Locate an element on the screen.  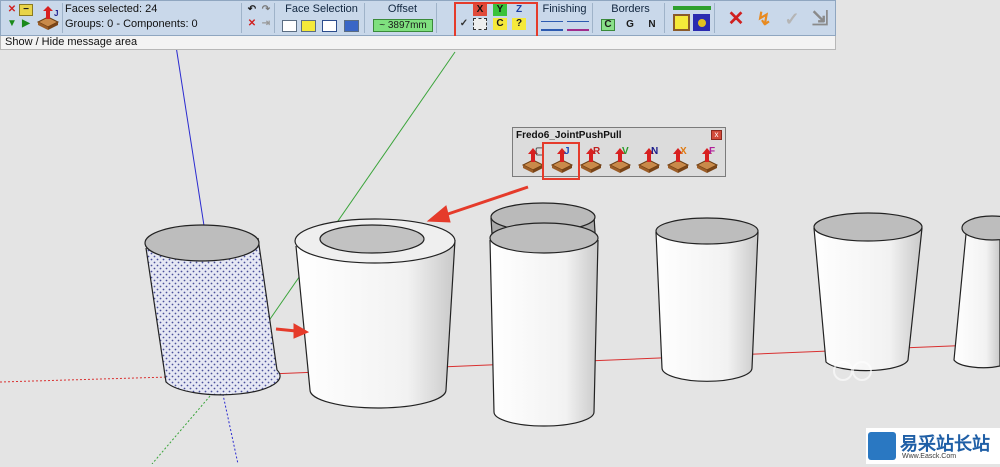
display-bar-icon is located at coordinates (692, 8).